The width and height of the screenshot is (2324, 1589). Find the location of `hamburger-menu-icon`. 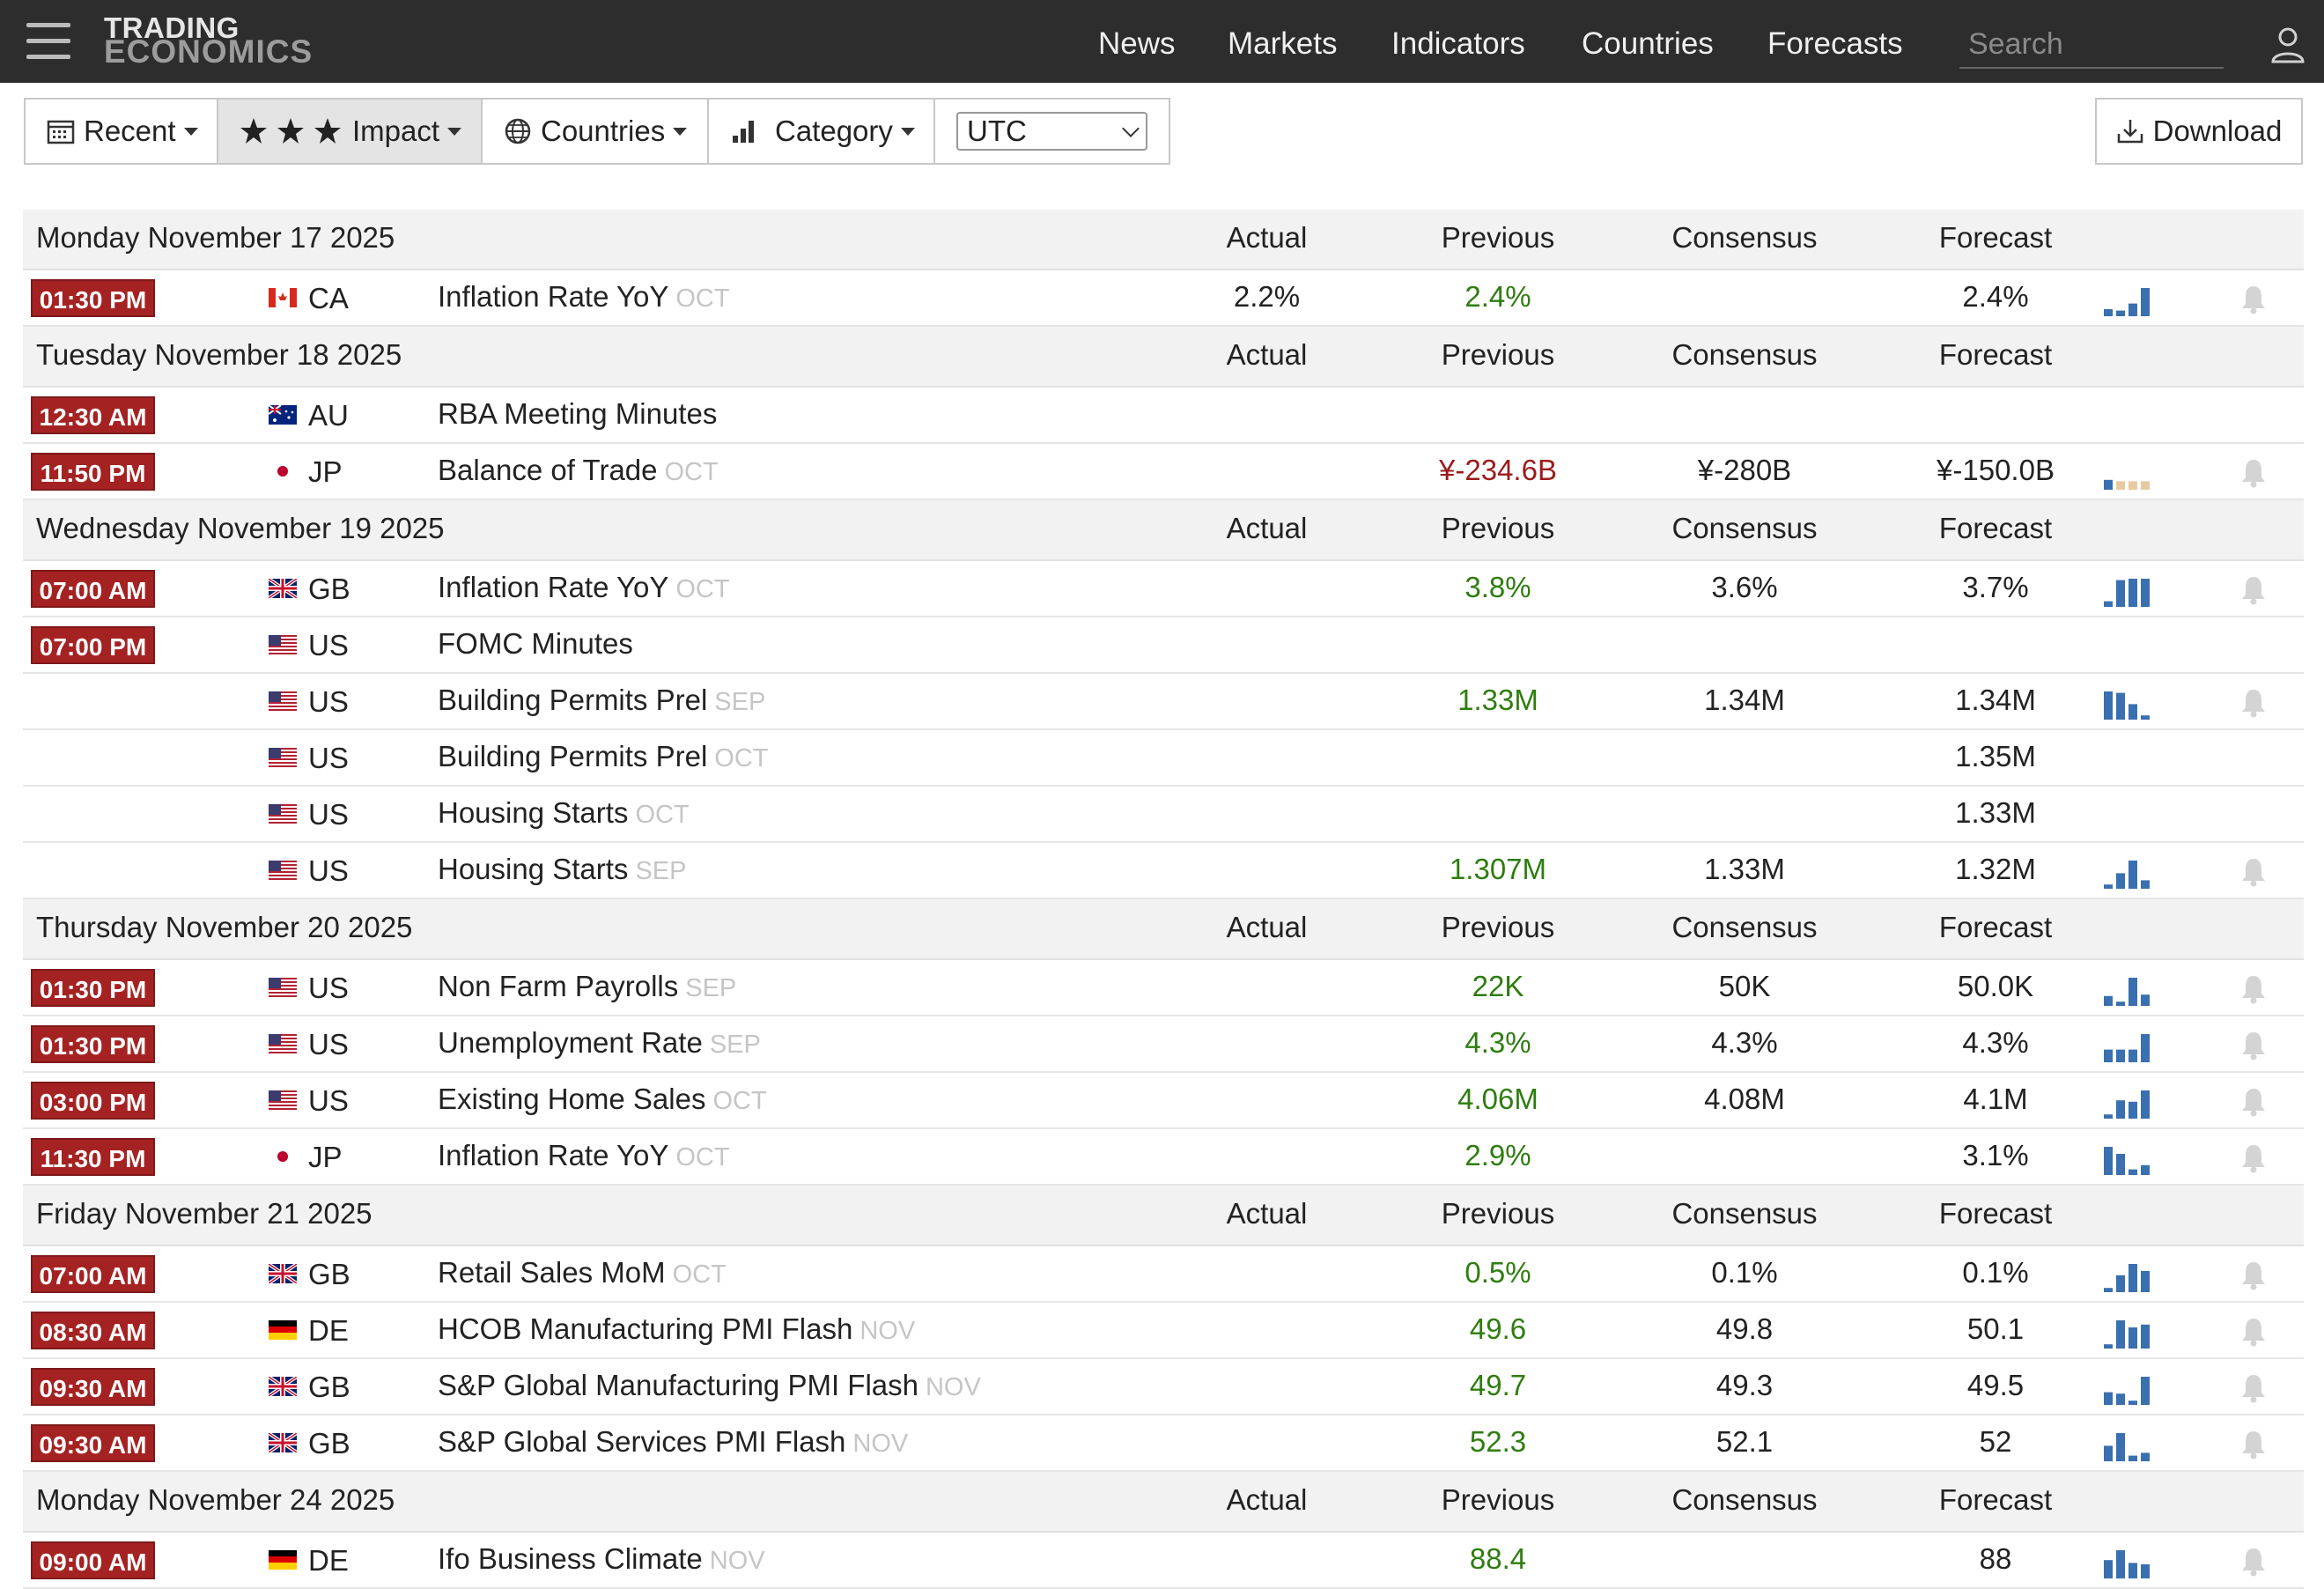

hamburger-menu-icon is located at coordinates (48, 41).